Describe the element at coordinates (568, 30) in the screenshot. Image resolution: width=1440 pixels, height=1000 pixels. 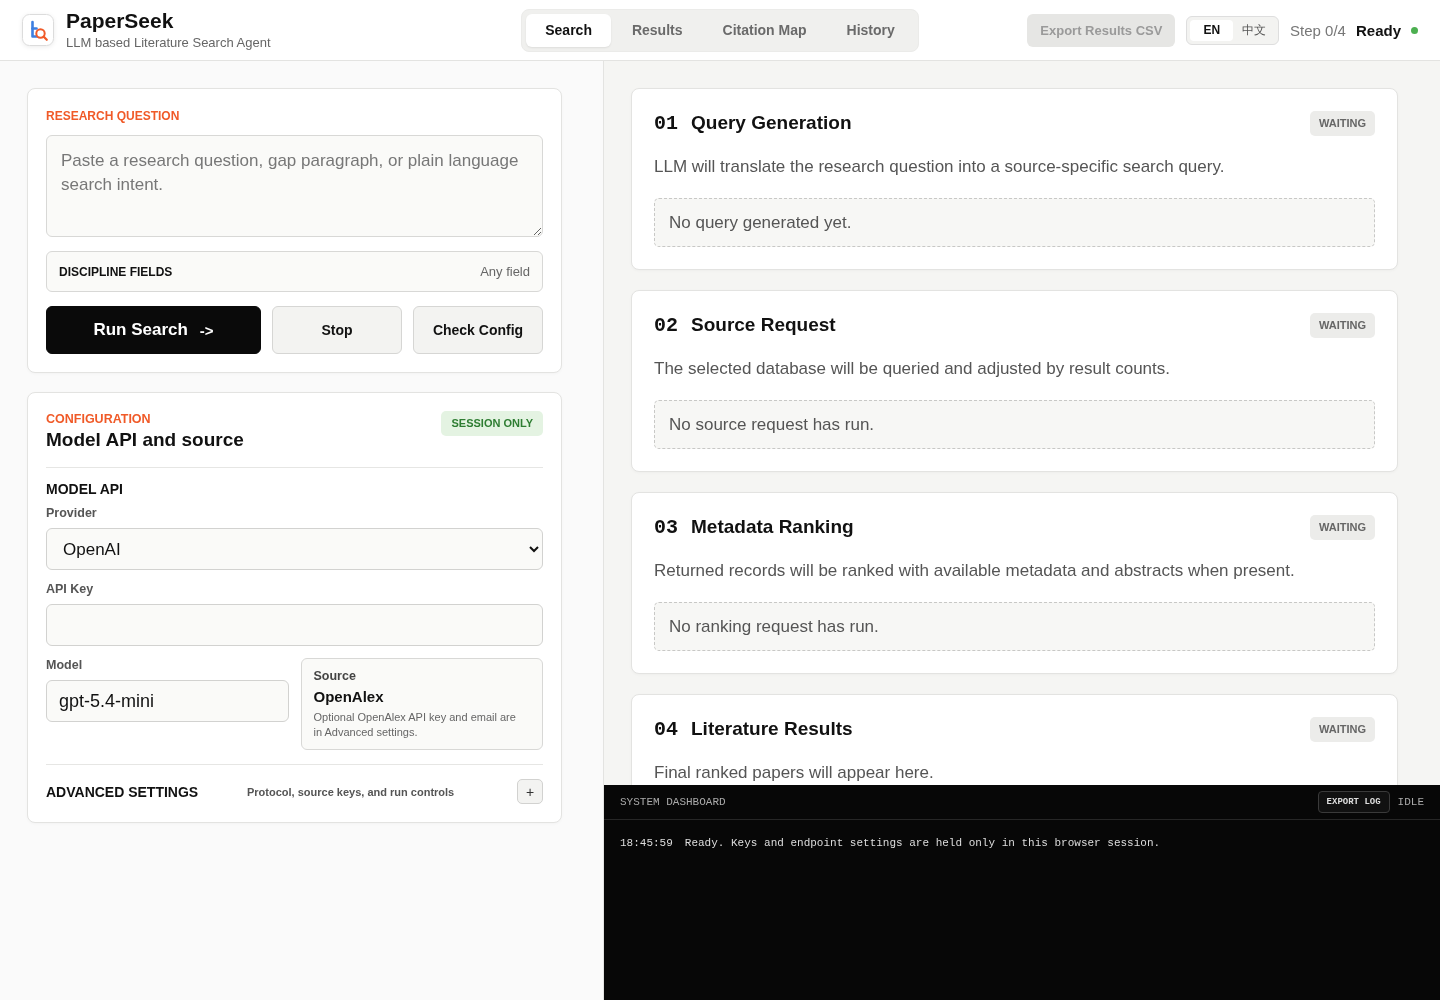
I see `nav-tab: Search` at that location.